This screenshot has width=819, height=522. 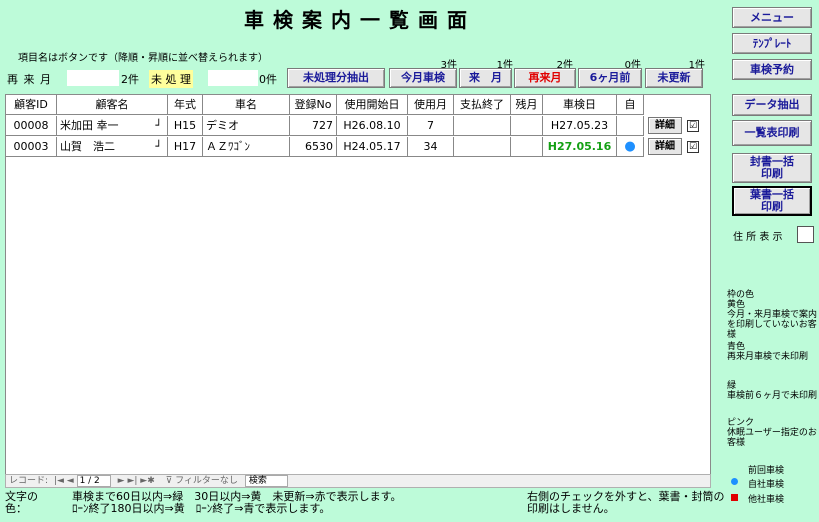 What do you see at coordinates (313, 126) in the screenshot?
I see `cell-reg: 727` at bounding box center [313, 126].